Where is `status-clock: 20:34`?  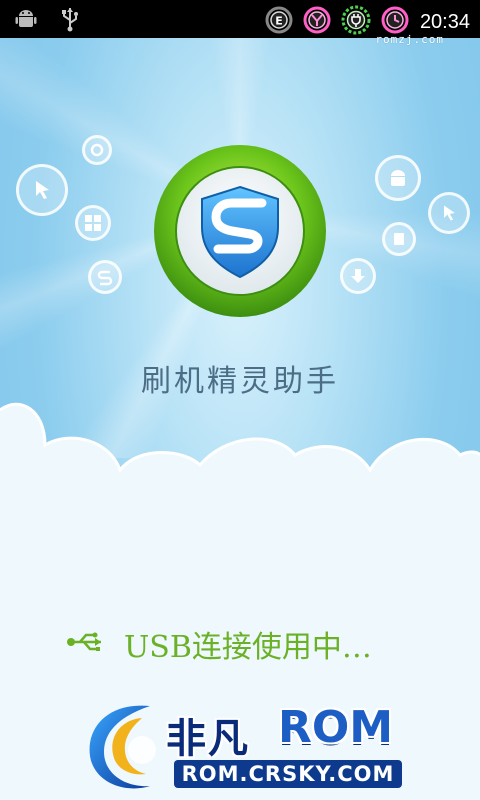 status-clock: 20:34 is located at coordinates (444, 21).